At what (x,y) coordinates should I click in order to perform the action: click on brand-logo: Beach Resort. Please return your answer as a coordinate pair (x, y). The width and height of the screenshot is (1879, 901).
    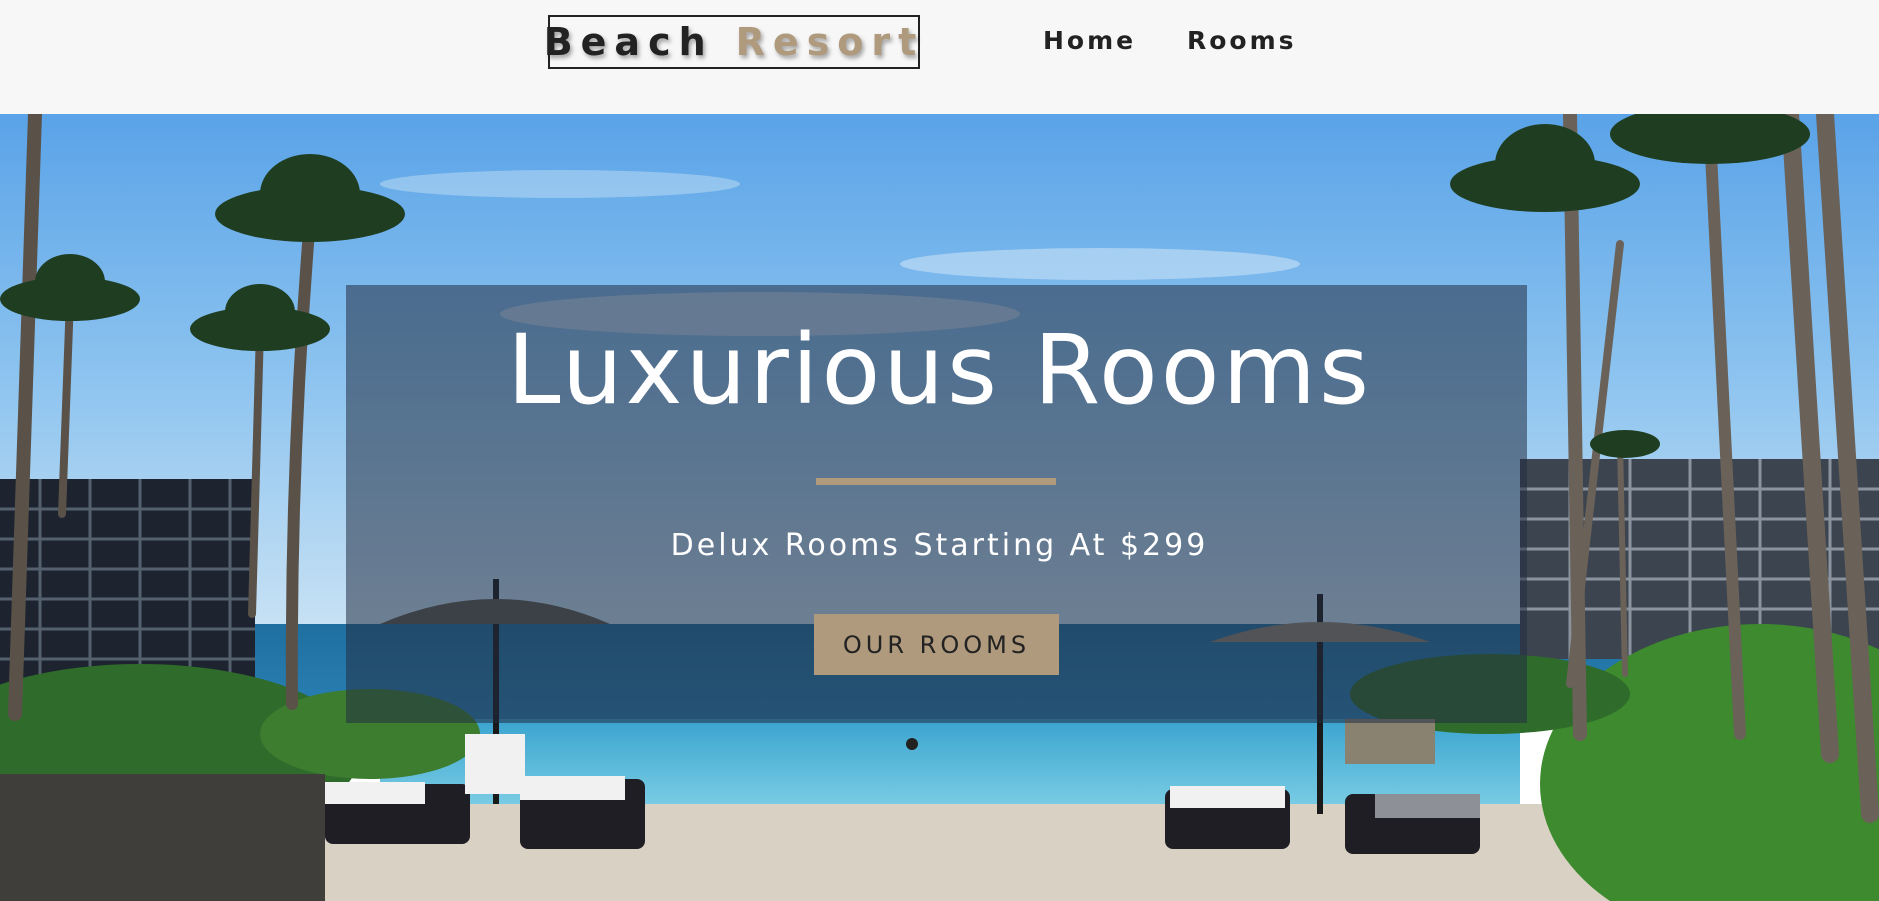
    Looking at the image, I should click on (732, 42).